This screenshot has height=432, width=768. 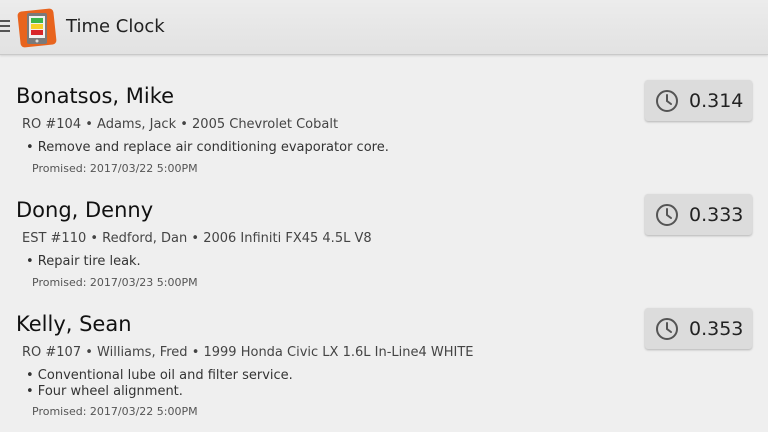 What do you see at coordinates (115, 26) in the screenshot?
I see `app-title: Time Clock` at bounding box center [115, 26].